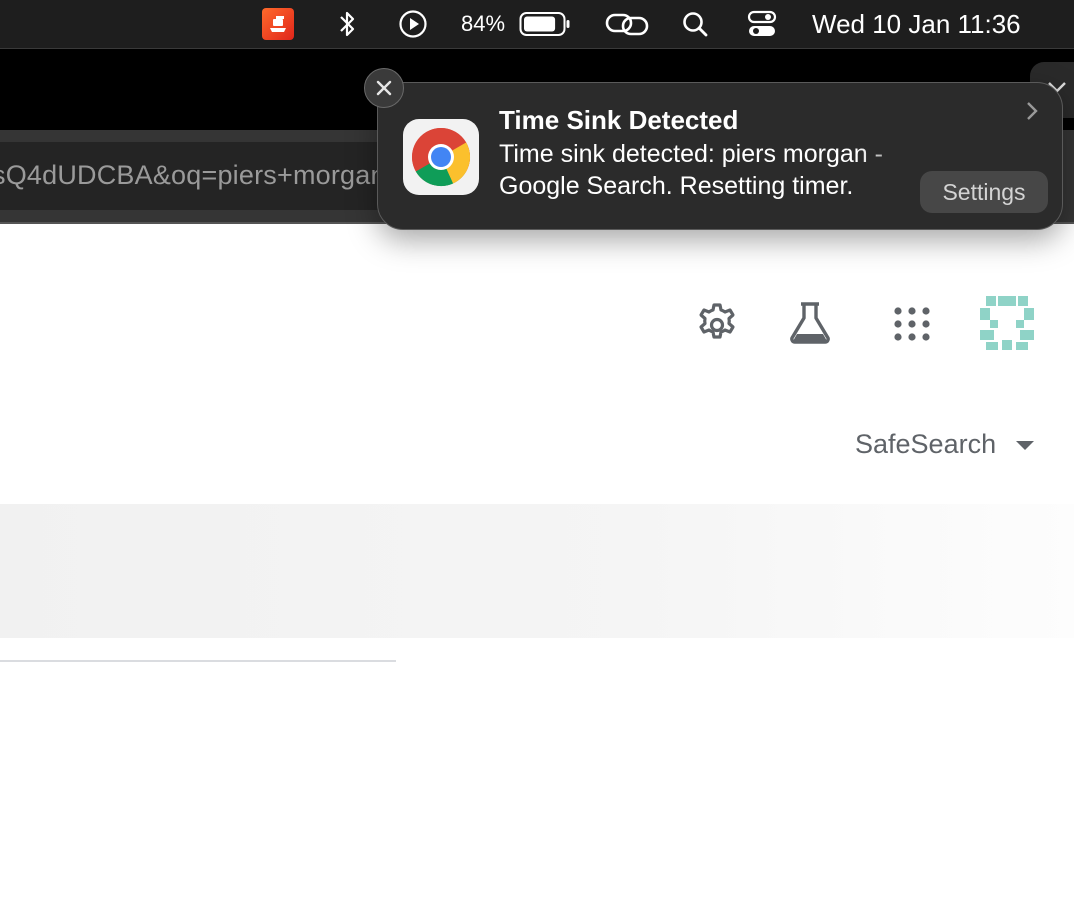 This screenshot has height=898, width=1074. Describe the element at coordinates (1007, 325) in the screenshot. I see `avatar` at that location.